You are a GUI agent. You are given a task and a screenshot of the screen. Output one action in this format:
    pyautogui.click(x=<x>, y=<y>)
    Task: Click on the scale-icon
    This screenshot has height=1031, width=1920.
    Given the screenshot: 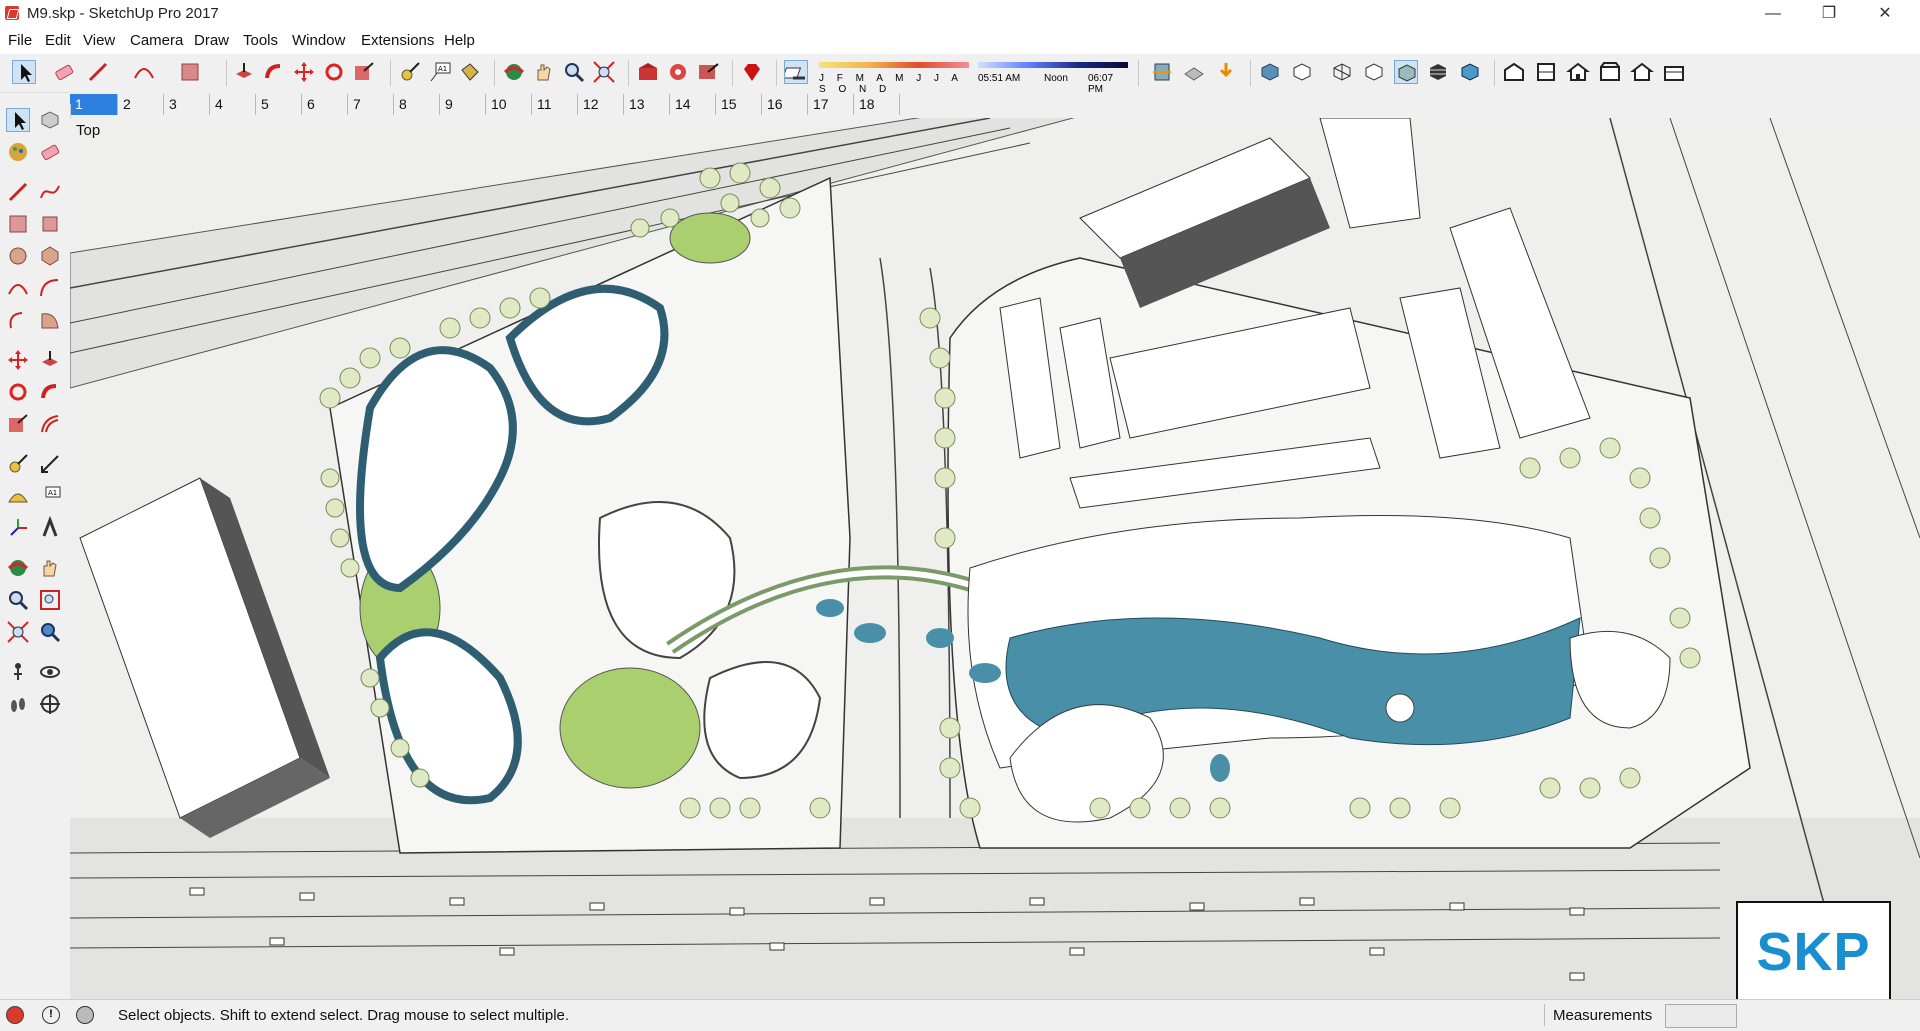 What is the action you would take?
    pyautogui.click(x=364, y=72)
    